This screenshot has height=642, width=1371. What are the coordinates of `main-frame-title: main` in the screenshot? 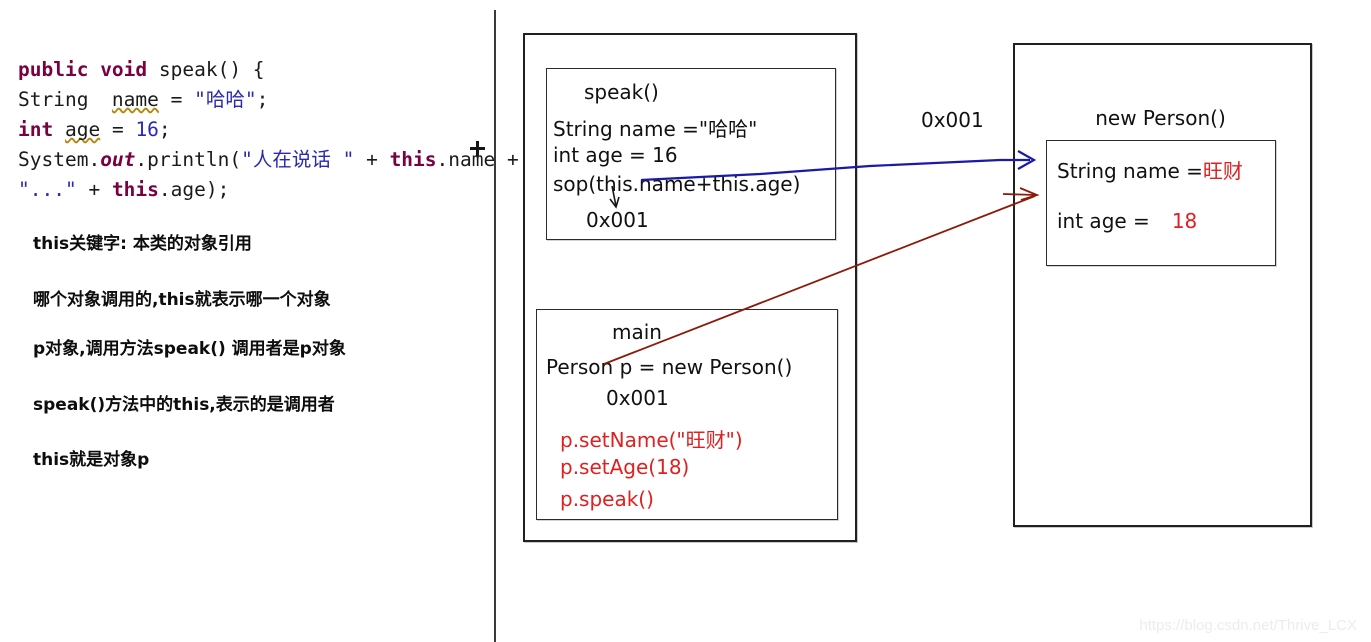 It's located at (637, 332).